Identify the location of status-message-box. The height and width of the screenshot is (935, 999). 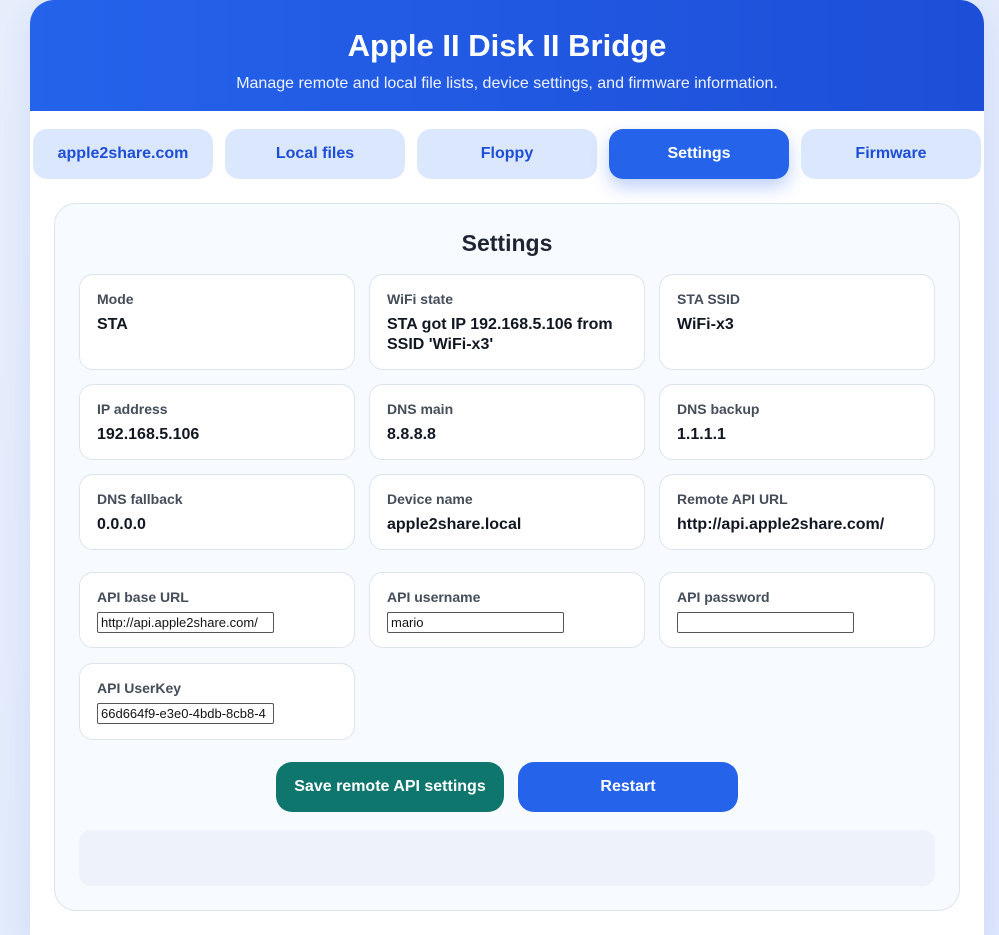
(507, 858).